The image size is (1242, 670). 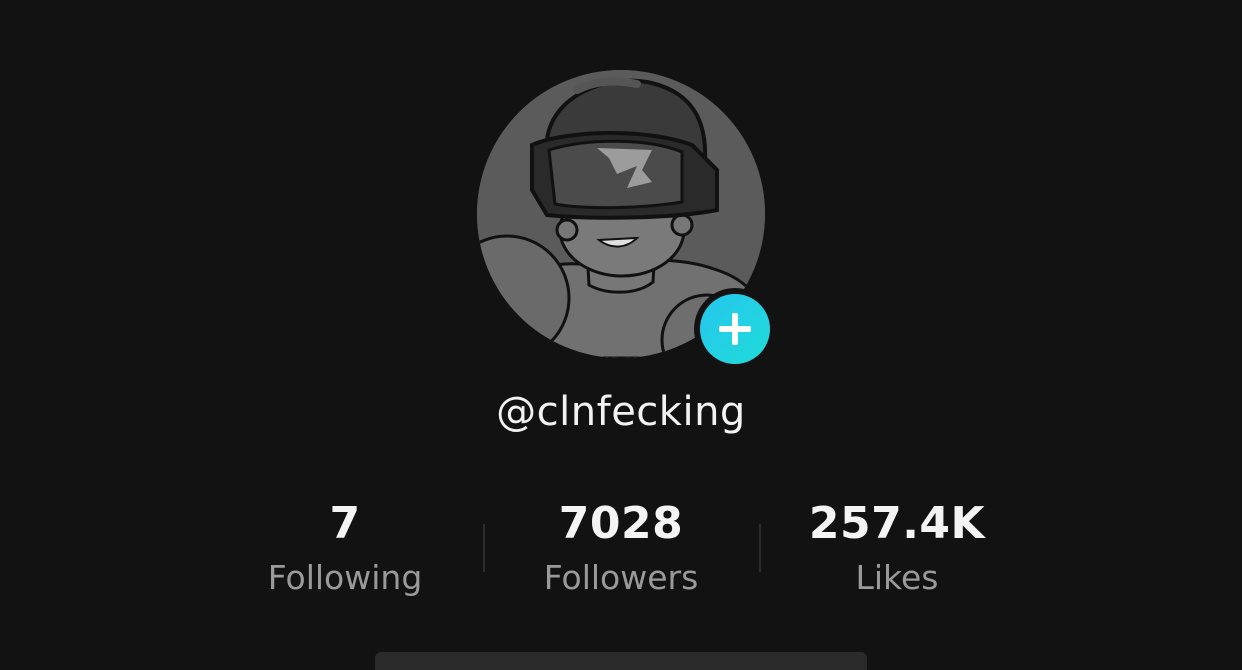 I want to click on likes-label: Likes, so click(x=897, y=577).